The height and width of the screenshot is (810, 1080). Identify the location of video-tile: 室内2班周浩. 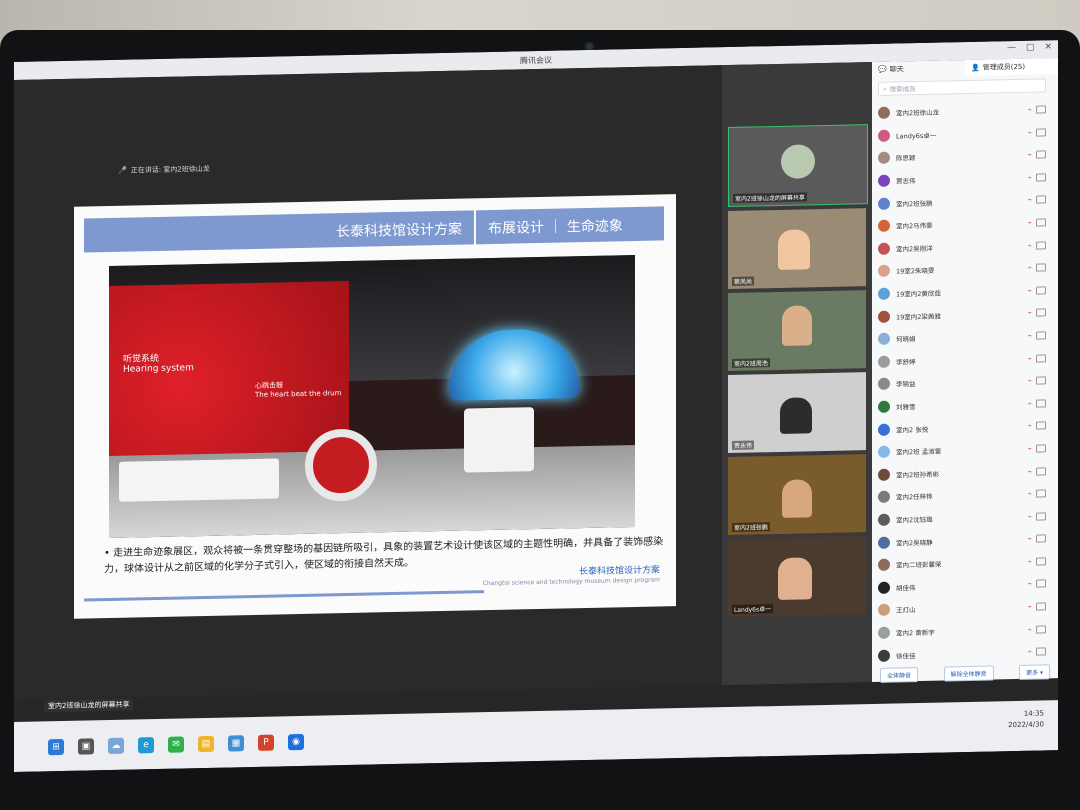
(797, 331).